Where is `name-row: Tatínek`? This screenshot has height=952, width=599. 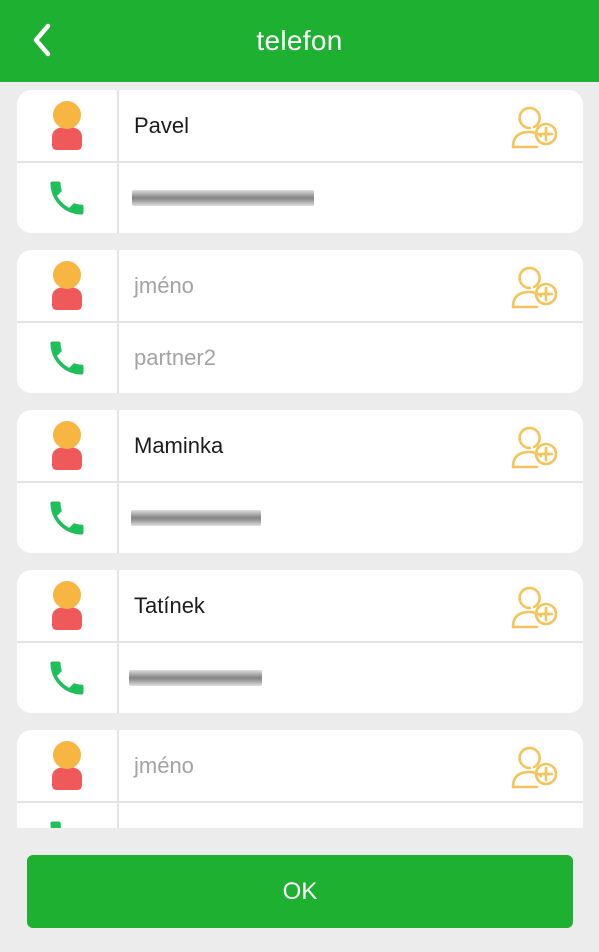 name-row: Tatínek is located at coordinates (300, 606).